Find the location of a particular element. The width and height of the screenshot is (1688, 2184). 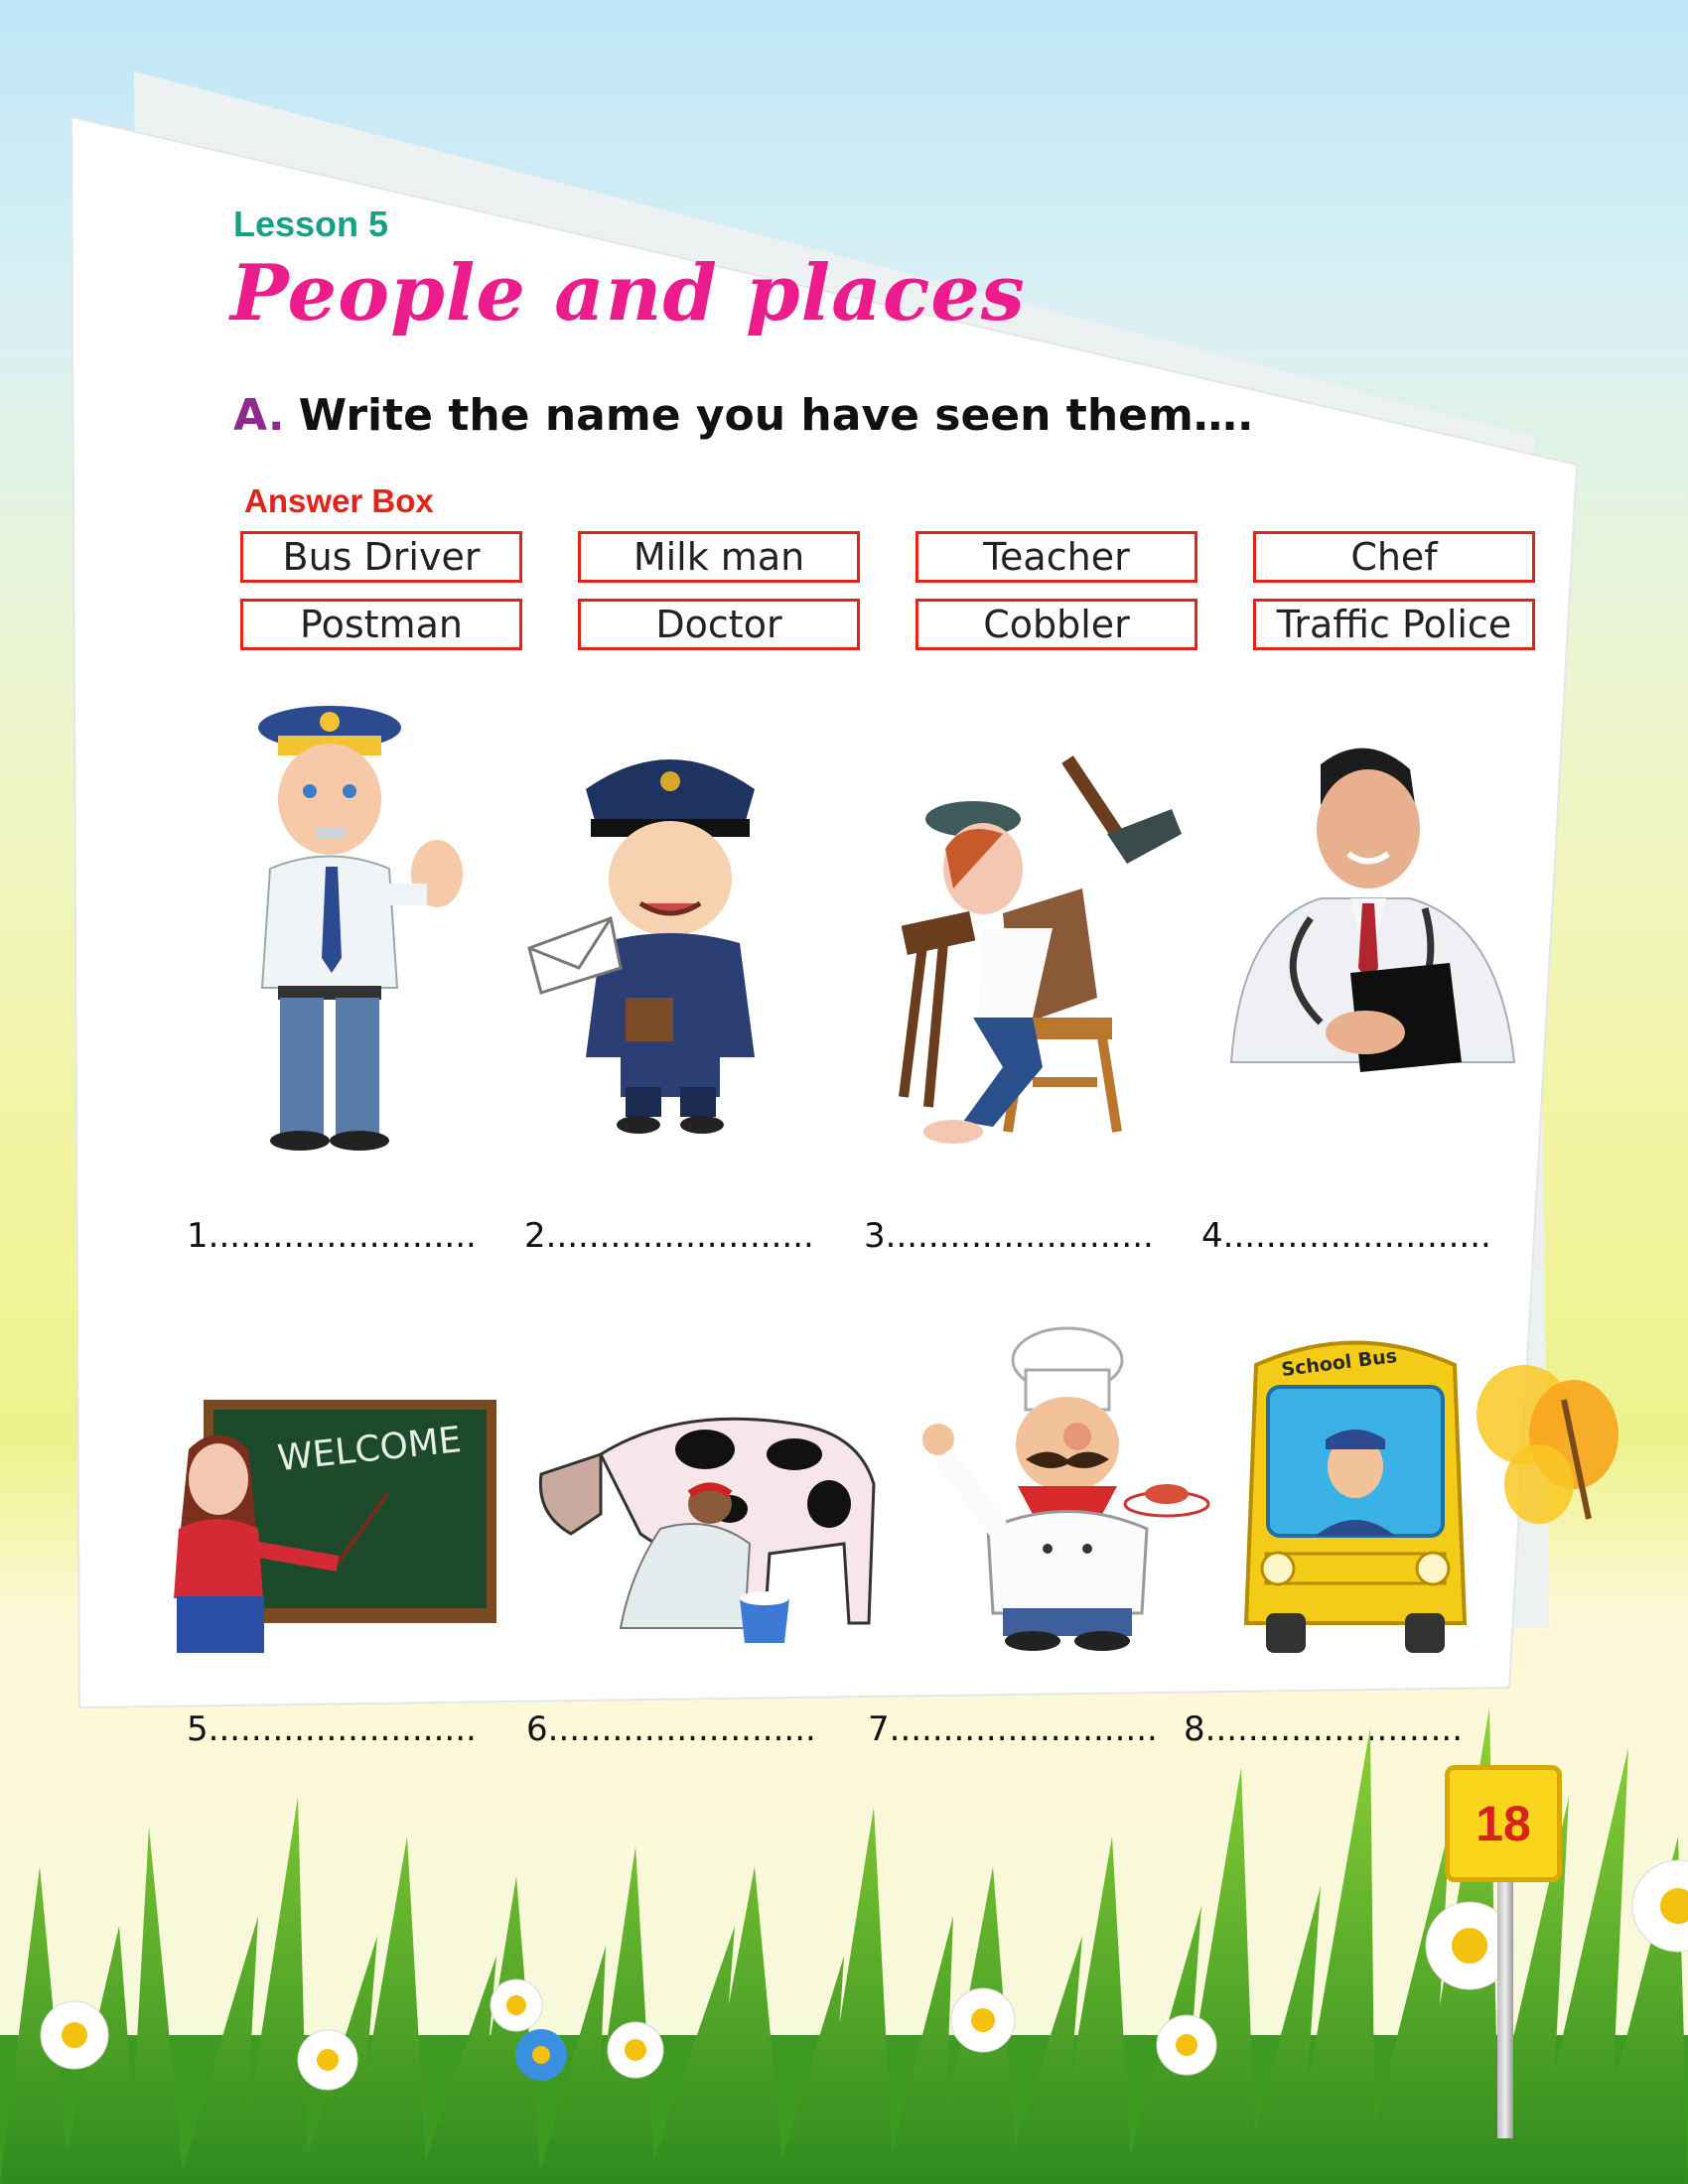

butterfly-icon is located at coordinates (1547, 1444).